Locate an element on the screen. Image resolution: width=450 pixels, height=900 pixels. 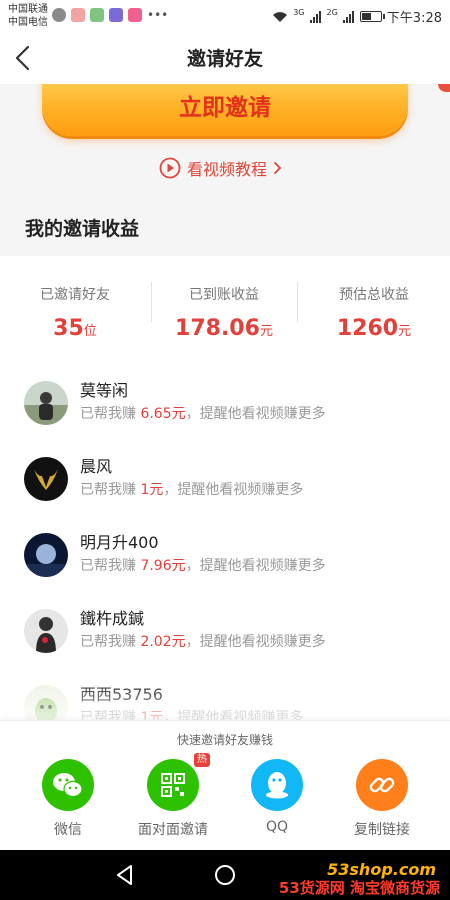
battery-icon is located at coordinates (372, 16).